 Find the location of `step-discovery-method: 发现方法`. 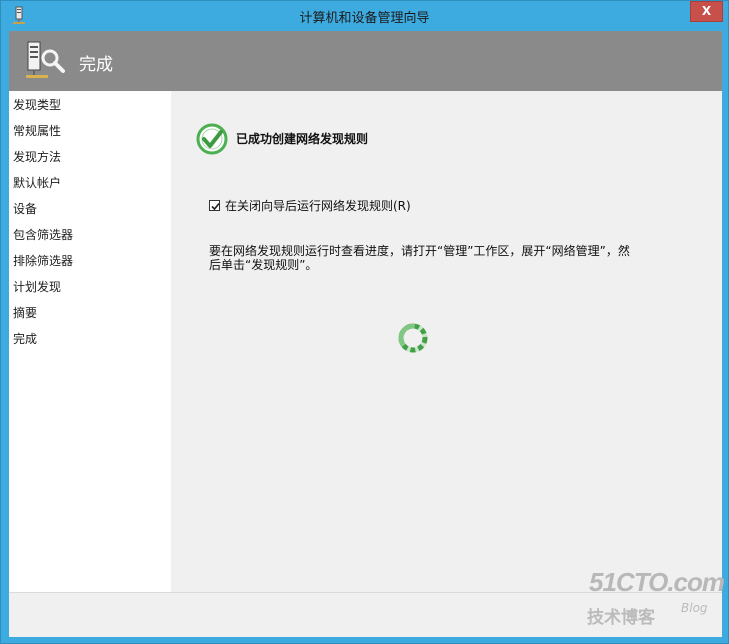

step-discovery-method: 发现方法 is located at coordinates (37, 157).